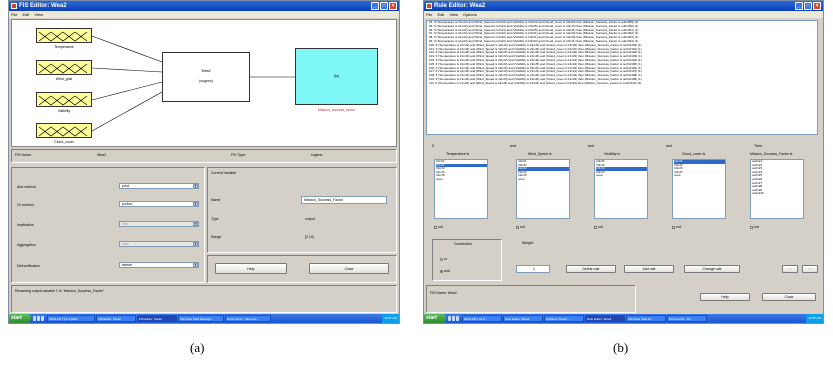 The width and height of the screenshot is (833, 367). Describe the element at coordinates (591, 269) in the screenshot. I see `delete-rule-button: Delete rule` at that location.